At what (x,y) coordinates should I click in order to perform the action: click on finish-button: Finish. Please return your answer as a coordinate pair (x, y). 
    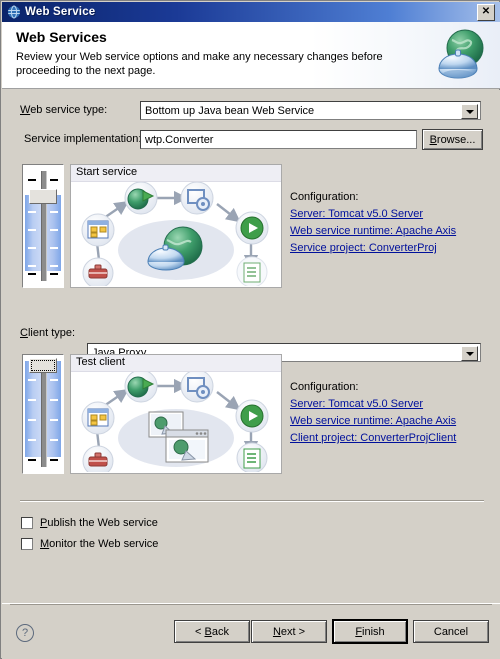
    Looking at the image, I should click on (370, 631).